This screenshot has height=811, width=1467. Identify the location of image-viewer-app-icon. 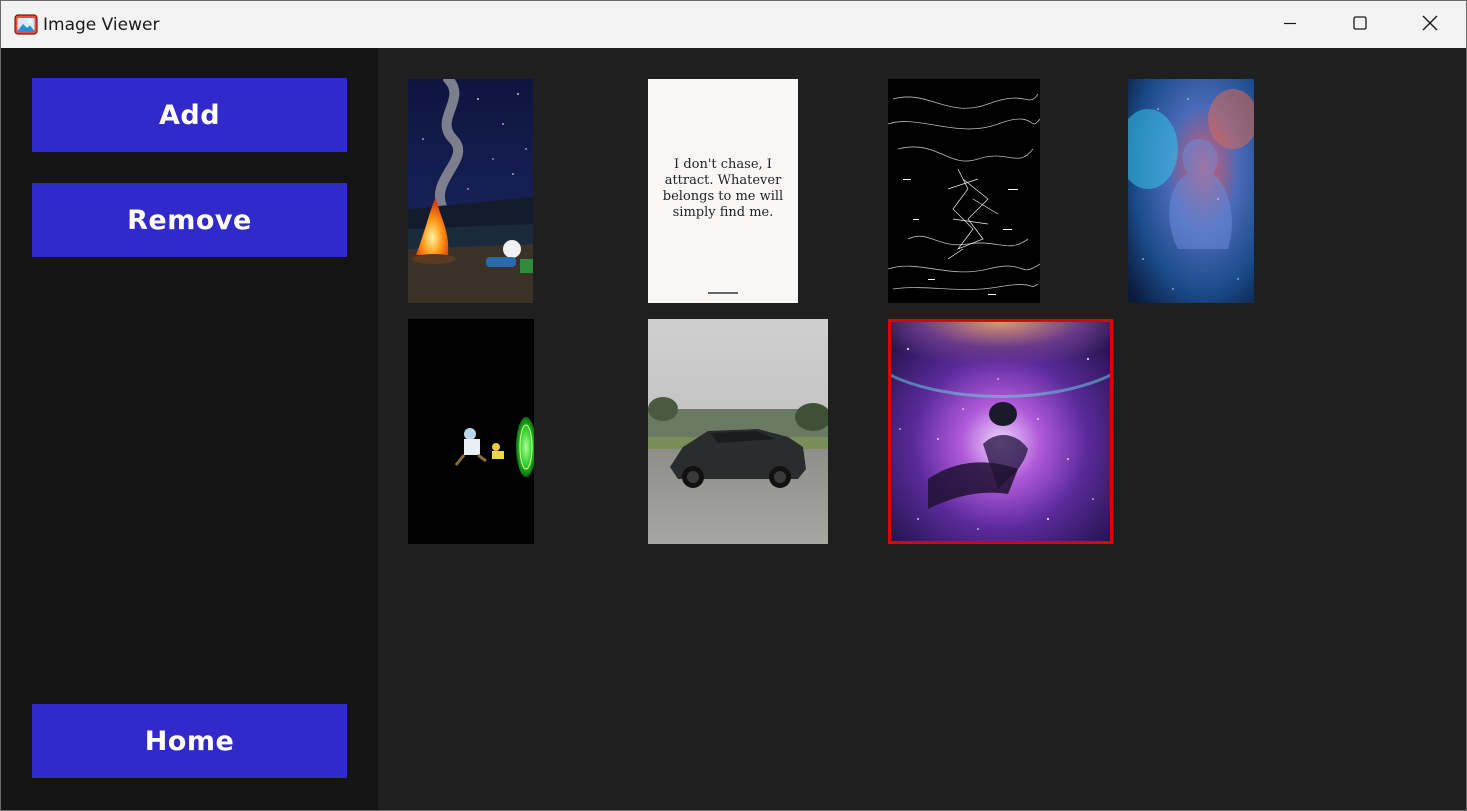
(26, 25).